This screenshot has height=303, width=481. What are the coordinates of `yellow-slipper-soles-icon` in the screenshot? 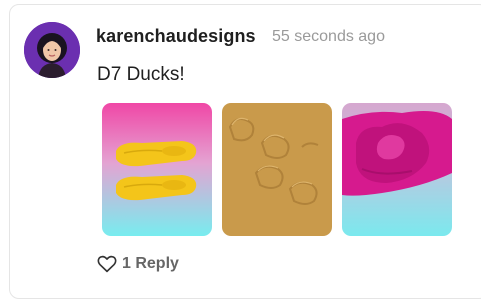 It's located at (157, 169).